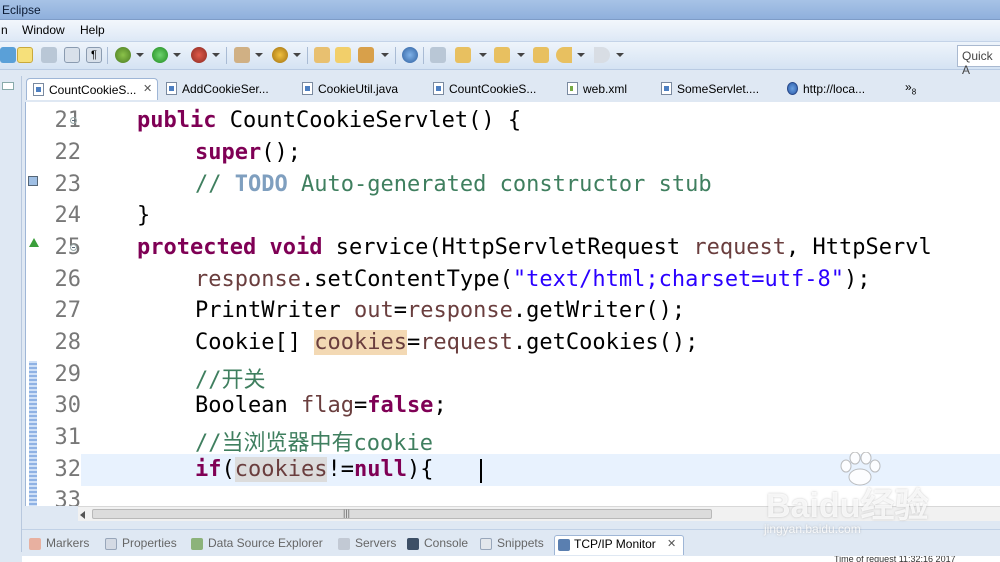 Image resolution: width=1000 pixels, height=562 pixels. What do you see at coordinates (259, 56) in the screenshot?
I see `external-tools-dropdown-icon` at bounding box center [259, 56].